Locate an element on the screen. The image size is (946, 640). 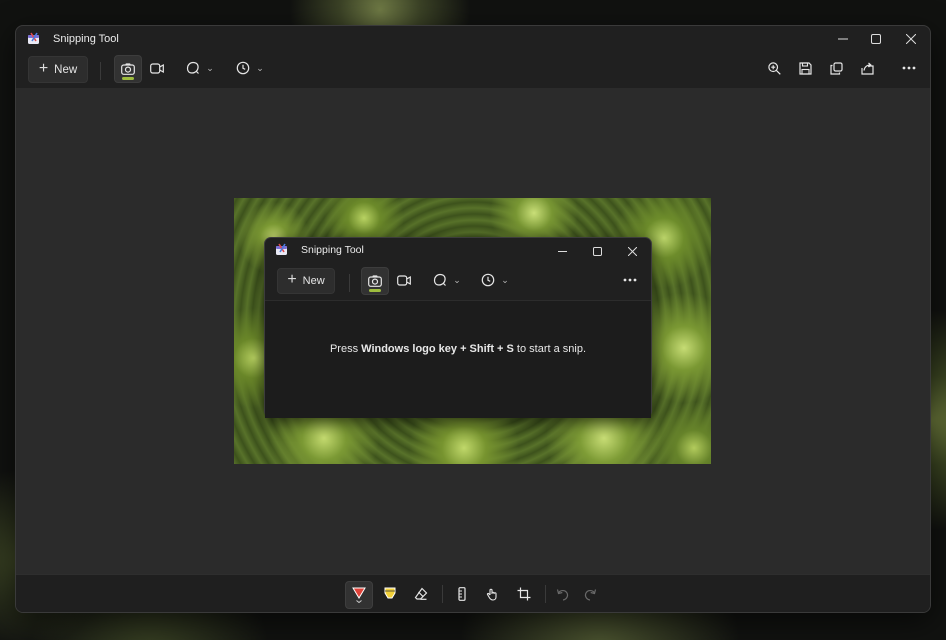
copy-button is located at coordinates (836, 68).